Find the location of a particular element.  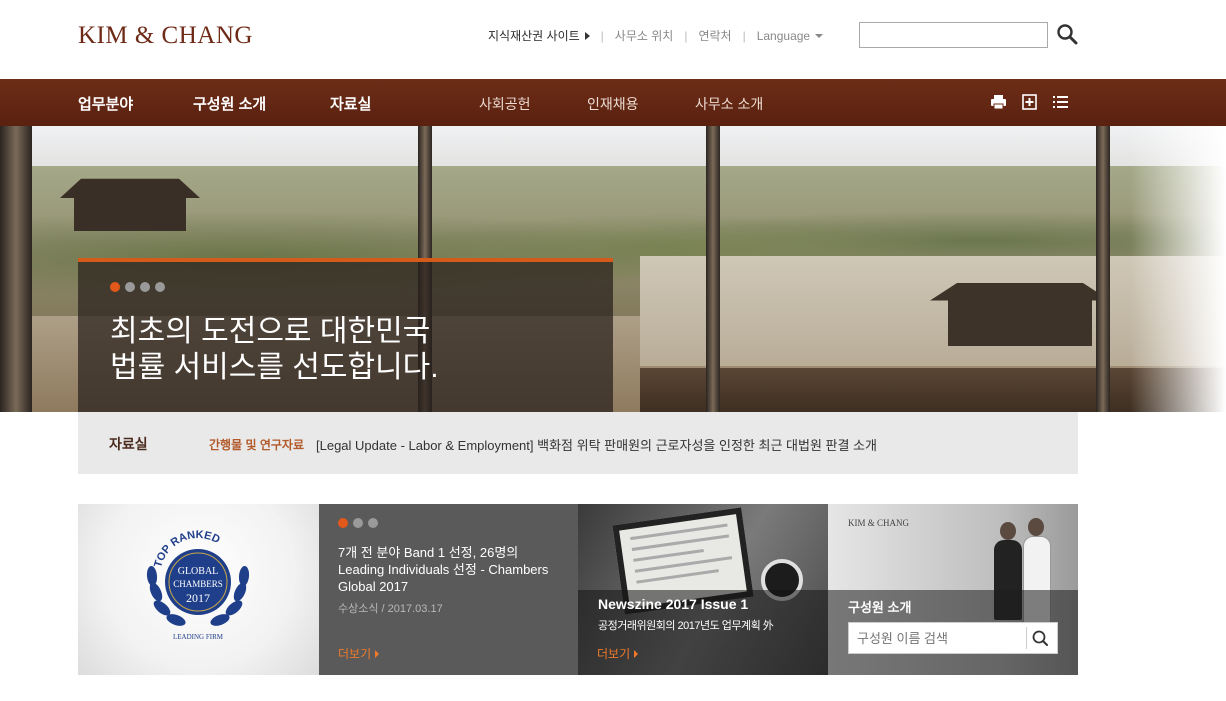

nav-tools is located at coordinates (1029, 102).